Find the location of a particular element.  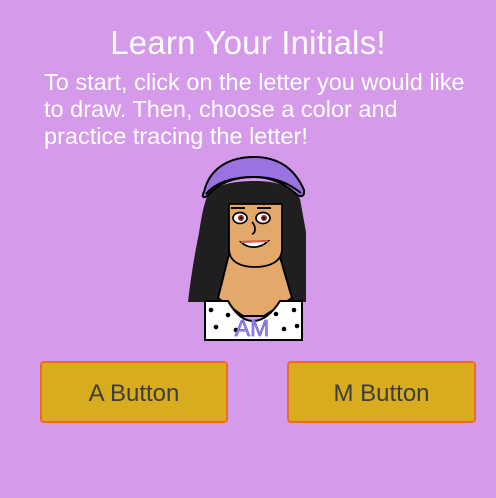

page-title: Learn Your Initials! is located at coordinates (248, 42).